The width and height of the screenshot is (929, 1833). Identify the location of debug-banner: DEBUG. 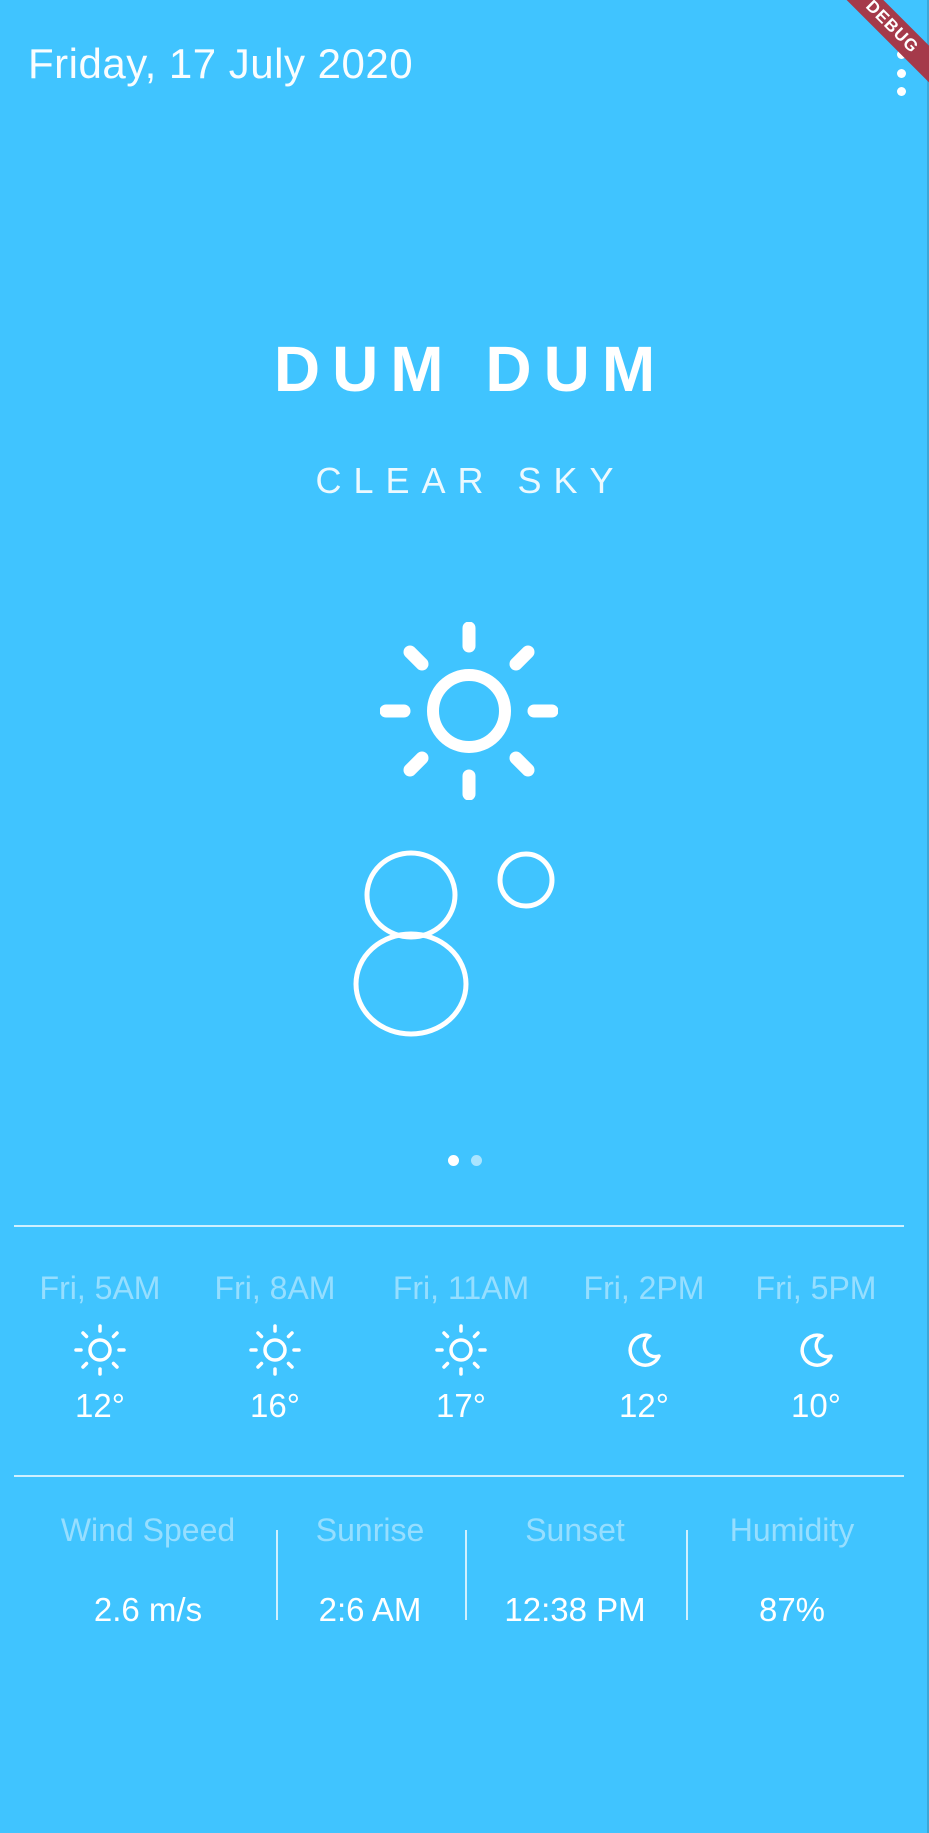
(884, 45).